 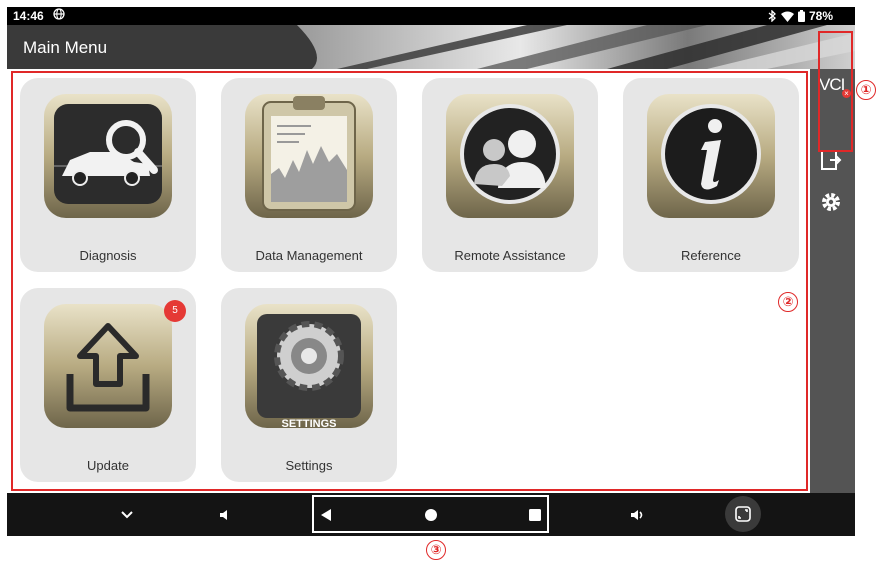 What do you see at coordinates (28, 16) in the screenshot?
I see `status-time: 14:46` at bounding box center [28, 16].